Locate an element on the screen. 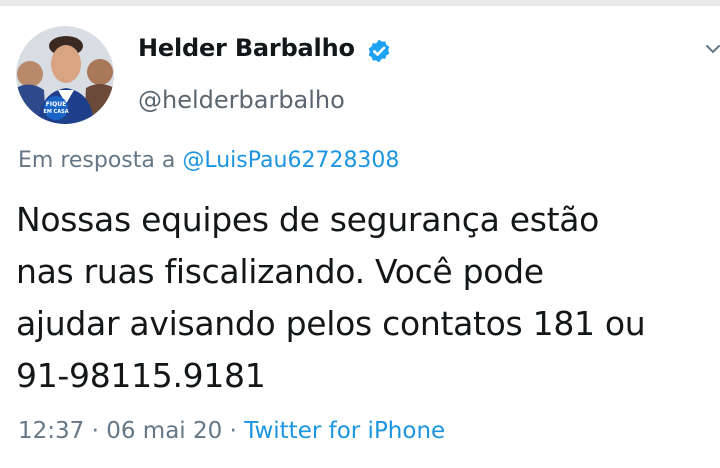 The height and width of the screenshot is (468, 720). tweet-source-link: Twitter for iPhone is located at coordinates (344, 431).